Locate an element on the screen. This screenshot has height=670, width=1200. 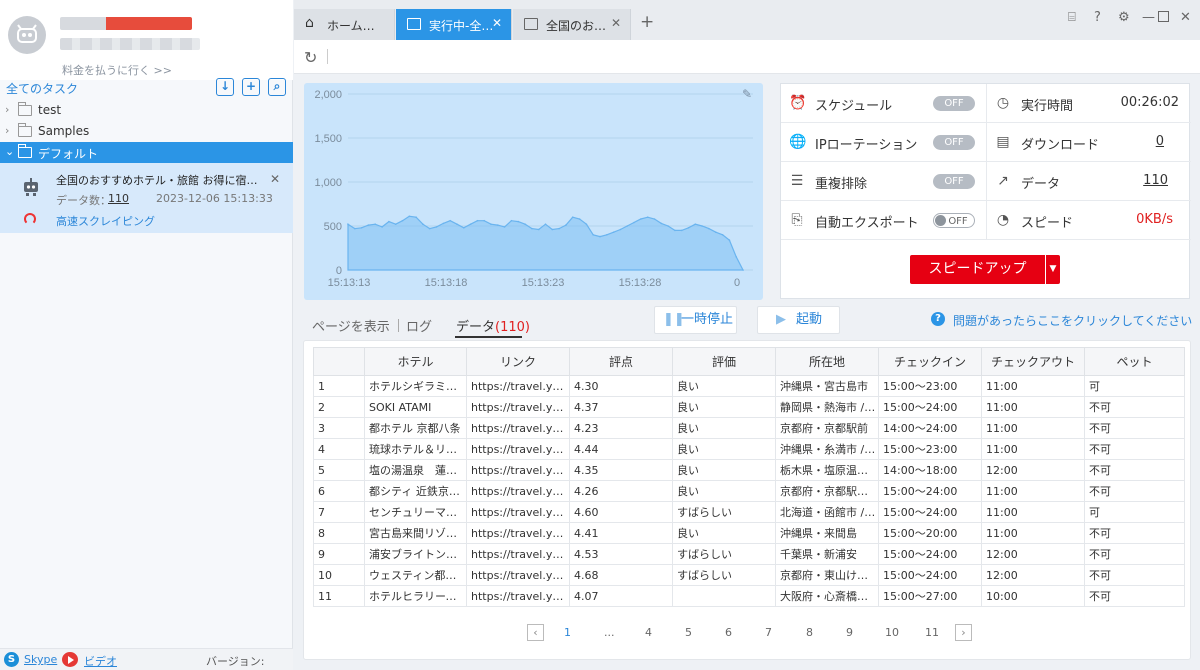
data-label: データ is located at coordinates (1041, 184).